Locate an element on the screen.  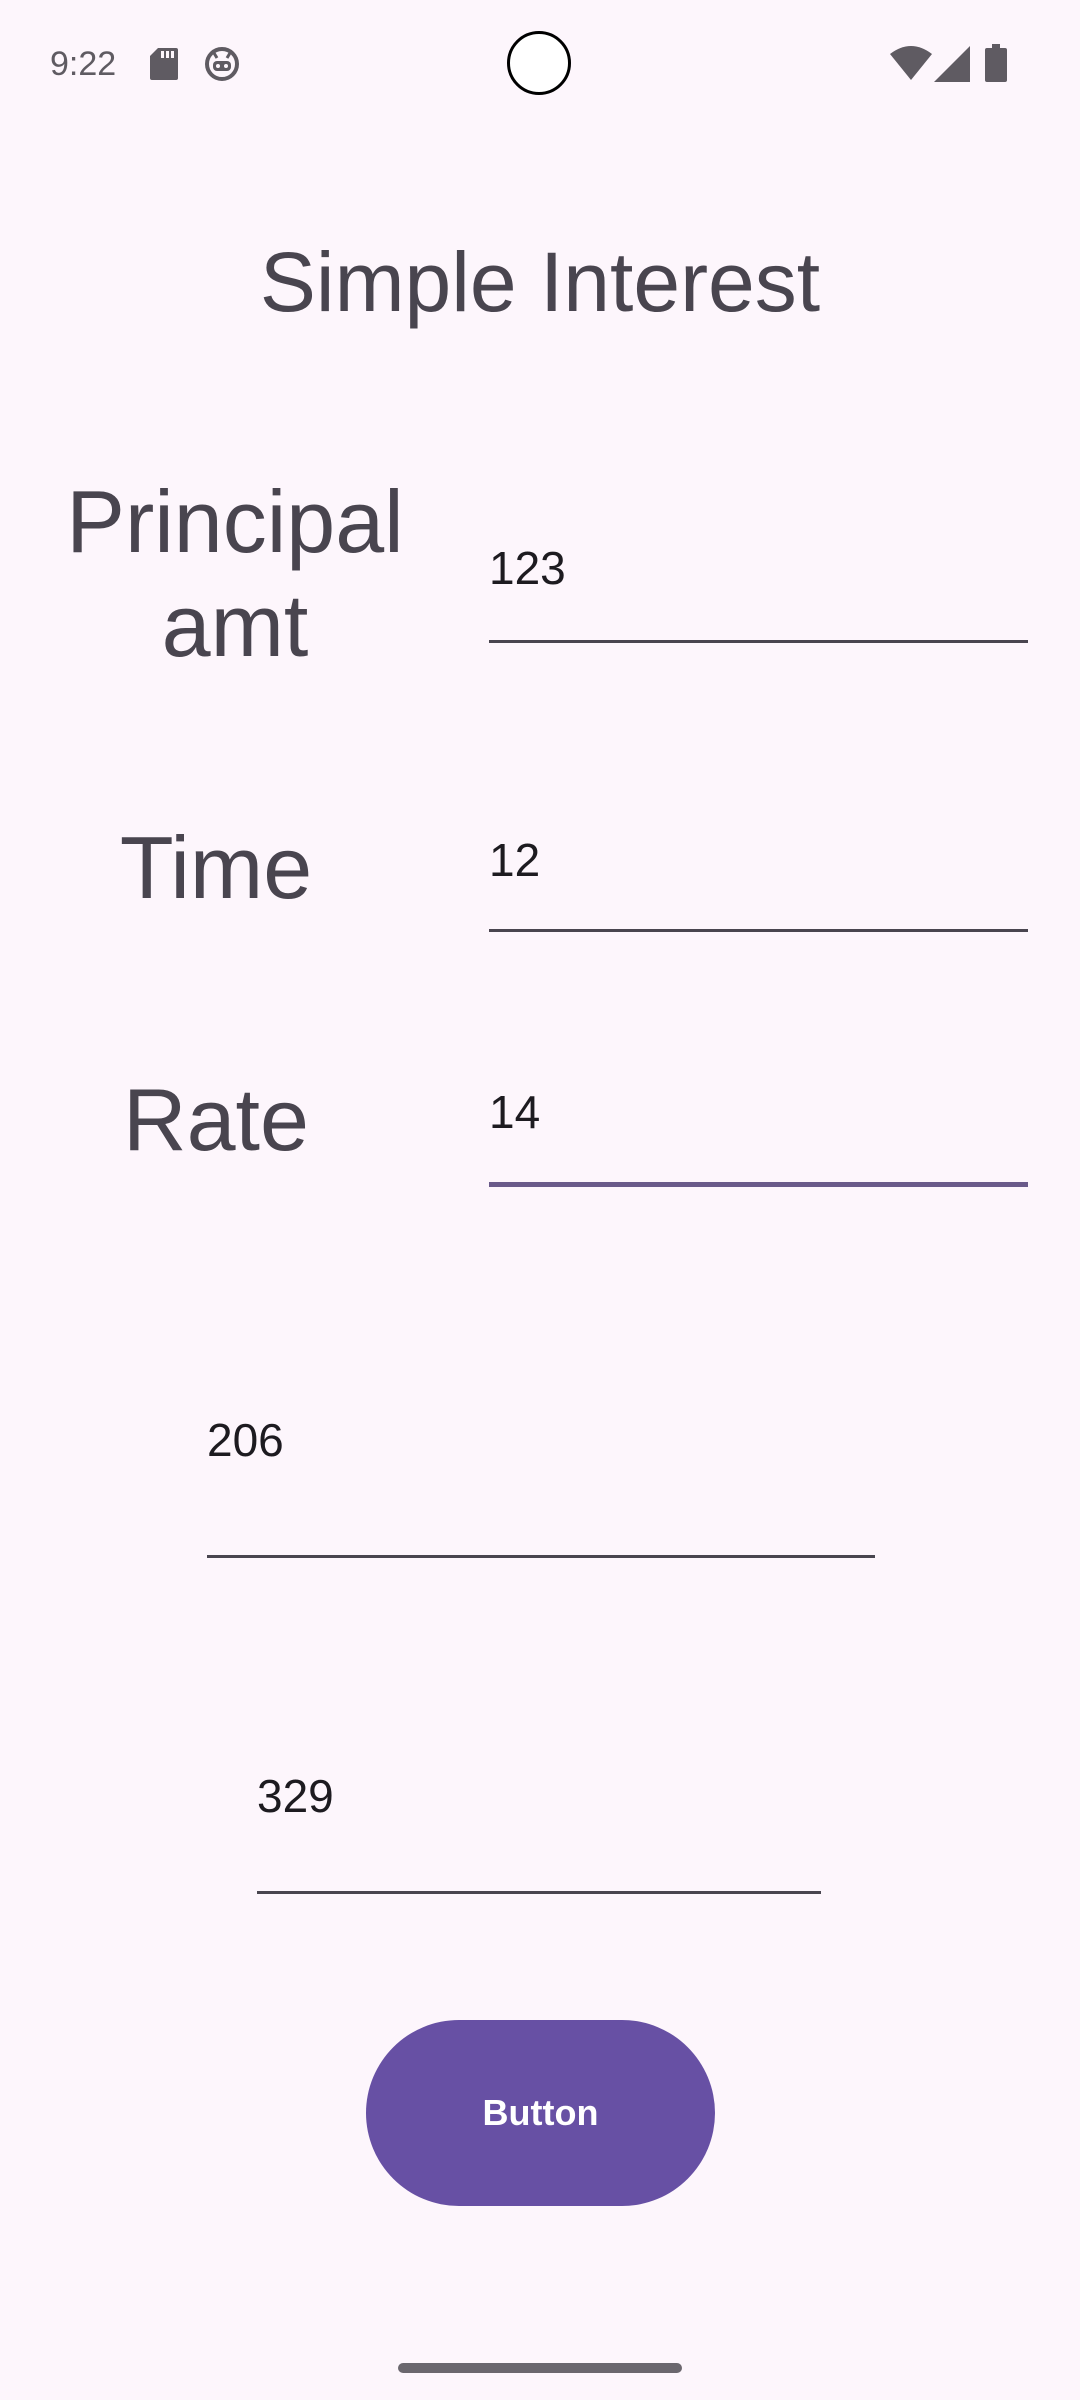
status-time: 9:22 is located at coordinates (83, 64).